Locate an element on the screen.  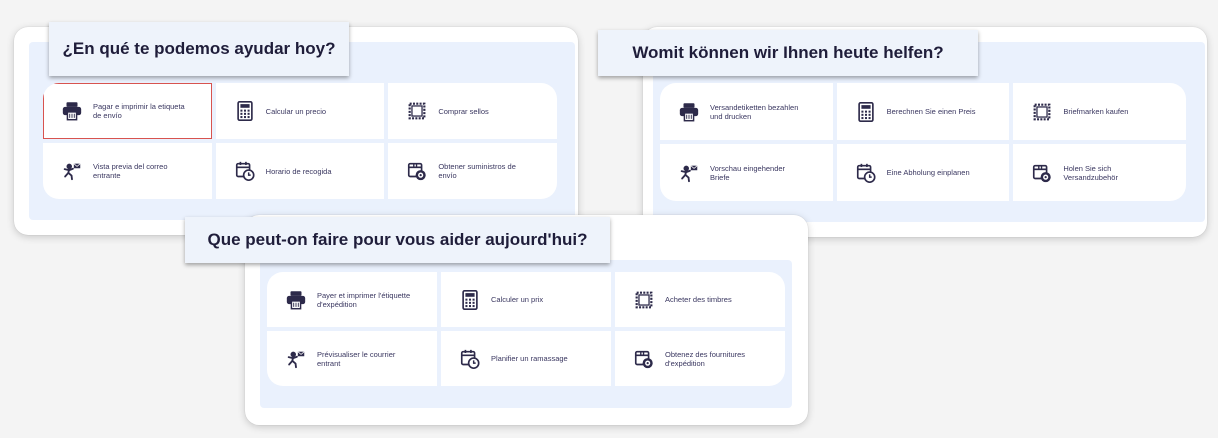
option-label: Obtenez des fournitures d'expédition is located at coordinates (705, 358).